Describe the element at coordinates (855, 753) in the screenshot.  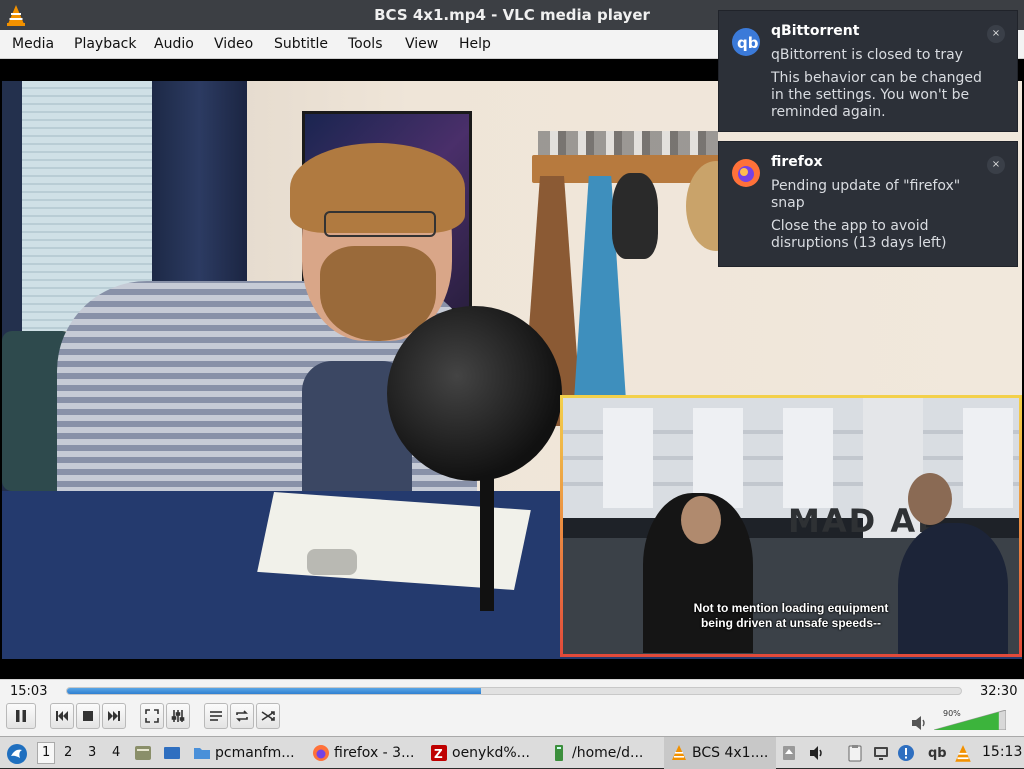
I see `clipboard-icon` at that location.